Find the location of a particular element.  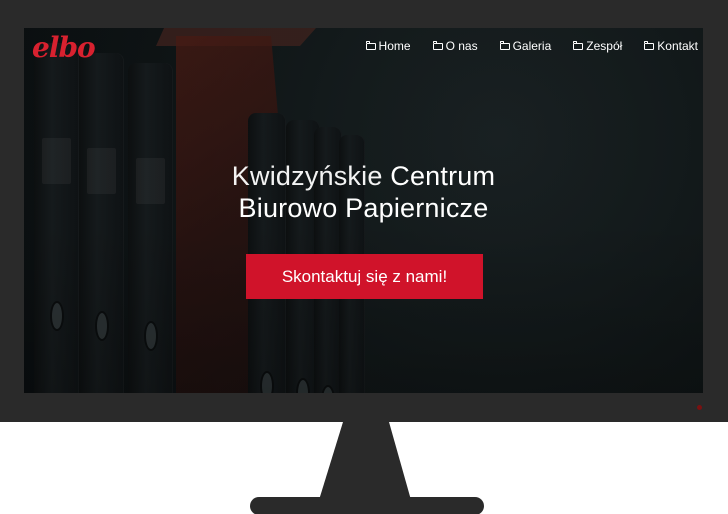

nav-item-team: Zespół is located at coordinates (597, 46).